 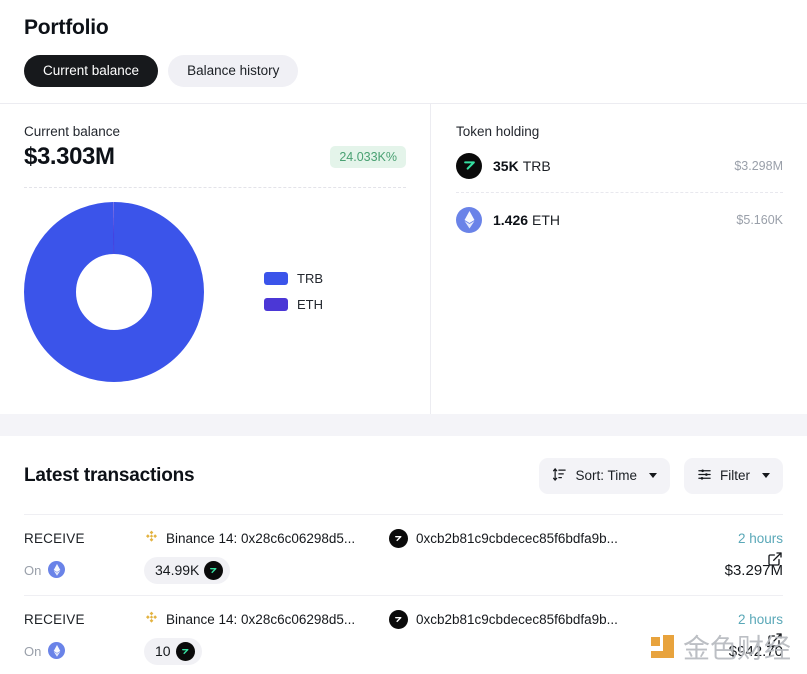 I want to click on sort-icon, so click(x=559, y=476).